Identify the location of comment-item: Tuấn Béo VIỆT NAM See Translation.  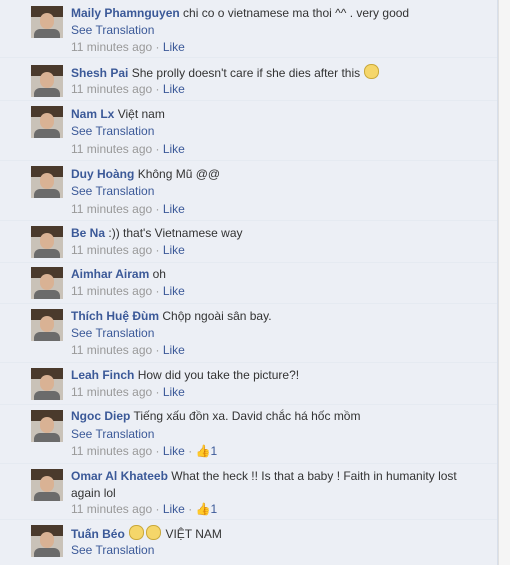
(248, 542).